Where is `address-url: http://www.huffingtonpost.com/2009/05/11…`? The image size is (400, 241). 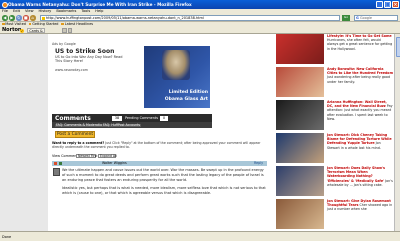 address-url: http://www.huffingtonpost.com/2009/05/11… is located at coordinates (125, 18).